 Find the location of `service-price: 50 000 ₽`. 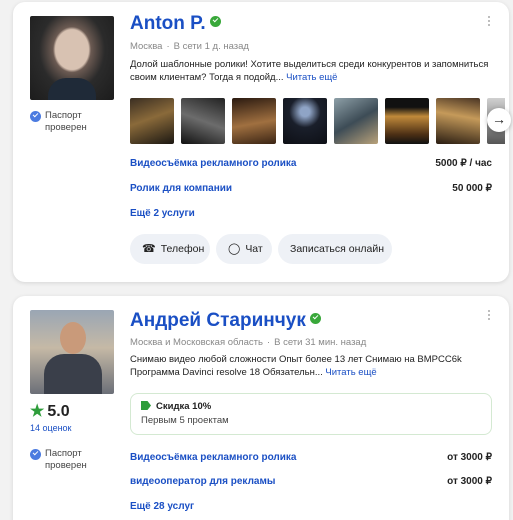

service-price: 50 000 ₽ is located at coordinates (472, 188).